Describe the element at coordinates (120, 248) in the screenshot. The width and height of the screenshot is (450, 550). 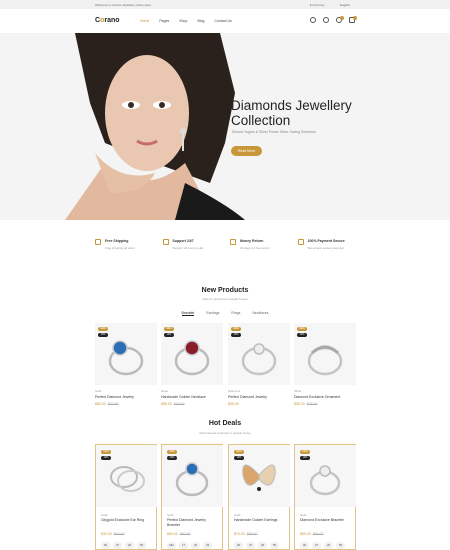
I see `feature-desc: Free shipping all order` at that location.